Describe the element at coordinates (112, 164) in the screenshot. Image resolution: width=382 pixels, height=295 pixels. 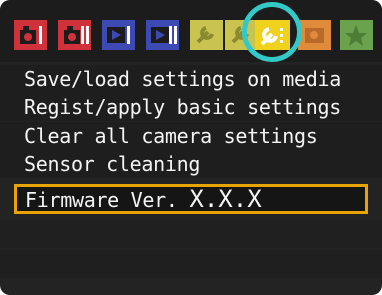
I see `menu-item-label: Sensor cleaning` at that location.